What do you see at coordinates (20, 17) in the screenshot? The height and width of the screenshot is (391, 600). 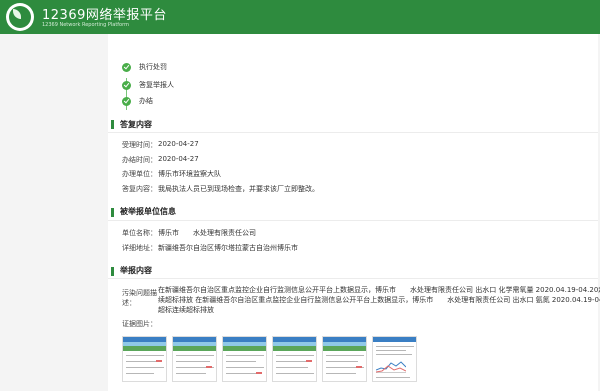 I see `logo-icon` at bounding box center [20, 17].